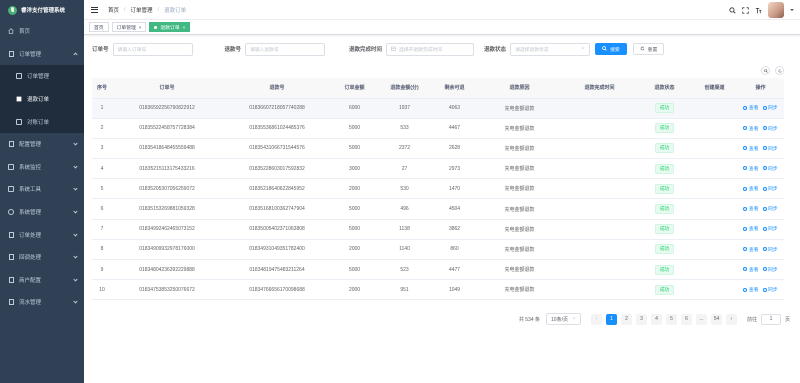  What do you see at coordinates (519, 229) in the screenshot?
I see `table-cell-reason: 充电金额退款` at bounding box center [519, 229].